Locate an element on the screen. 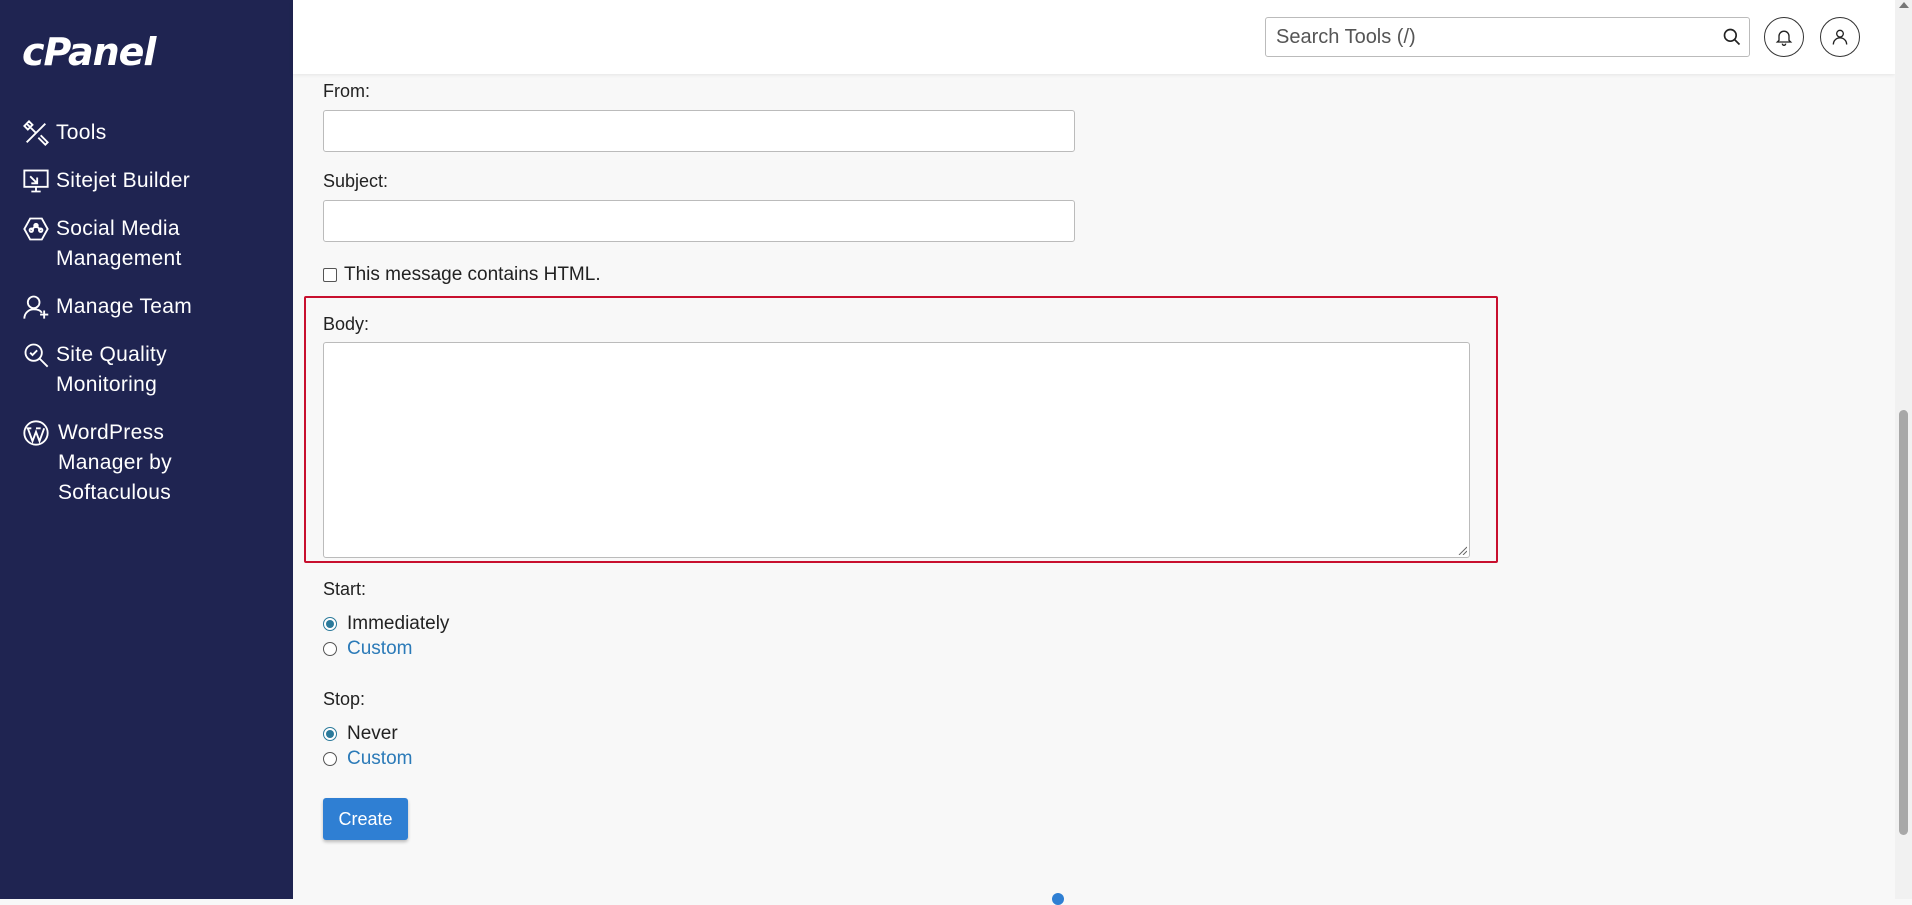 The image size is (1912, 905). page-scrollbar is located at coordinates (1903, 449).